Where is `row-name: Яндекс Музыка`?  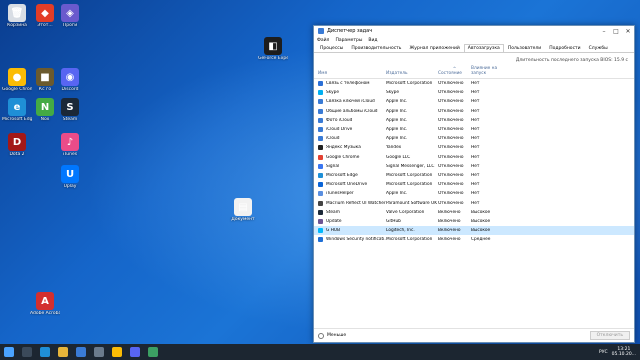 row-name: Яндекс Музыка is located at coordinates (350, 148).